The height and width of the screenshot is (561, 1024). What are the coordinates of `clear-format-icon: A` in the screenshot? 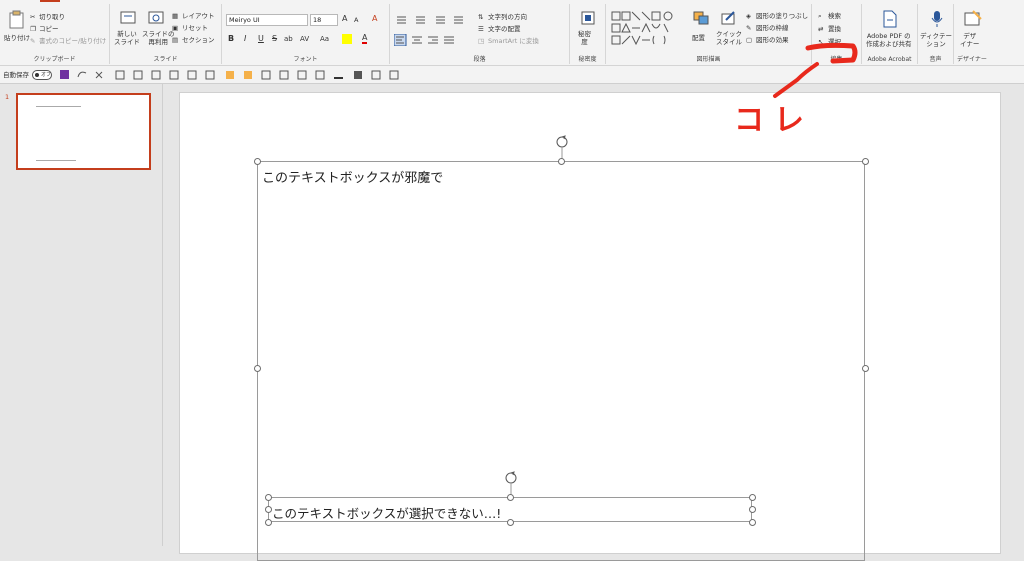 It's located at (374, 19).